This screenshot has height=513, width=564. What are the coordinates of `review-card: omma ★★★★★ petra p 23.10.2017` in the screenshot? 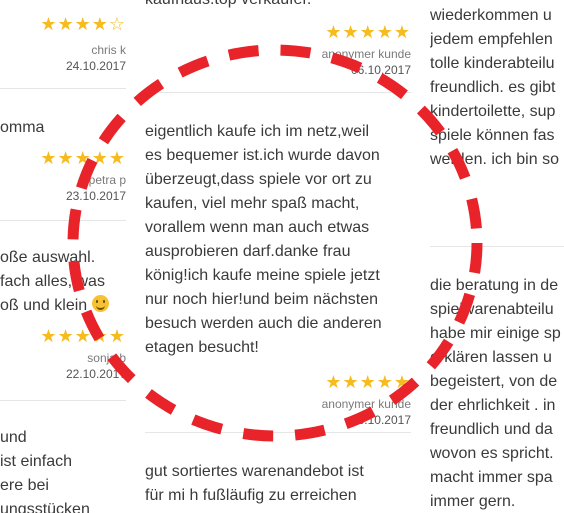 It's located at (63, 160).